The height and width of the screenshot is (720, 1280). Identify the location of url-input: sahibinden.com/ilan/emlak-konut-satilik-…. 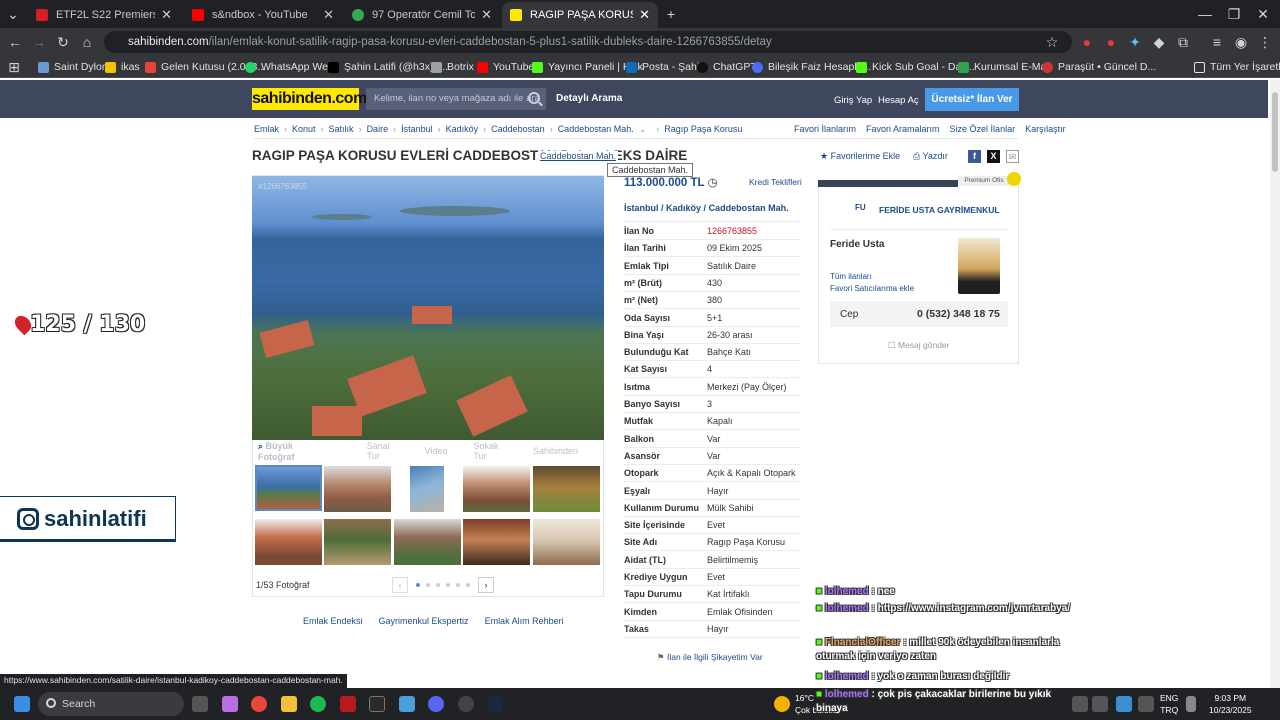
(588, 42).